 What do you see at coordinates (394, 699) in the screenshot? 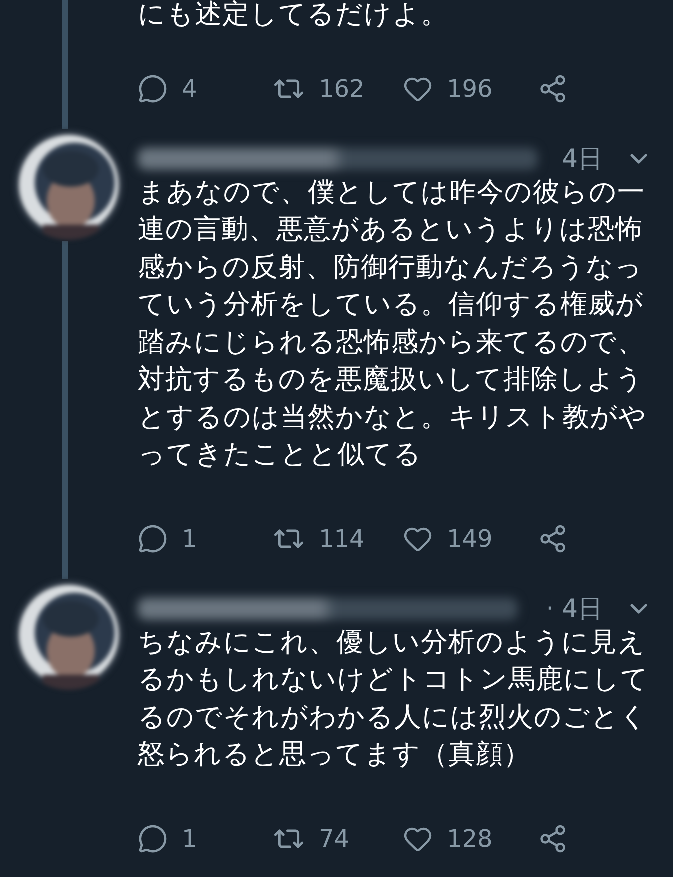
I see `tweet-text: ちなみにこれ、優しい分析のように見えるかもしれないけどトコトン馬鹿にしてるのでそれがわかる人には烈火のごとく怒られると思ってます（真顔）` at bounding box center [394, 699].